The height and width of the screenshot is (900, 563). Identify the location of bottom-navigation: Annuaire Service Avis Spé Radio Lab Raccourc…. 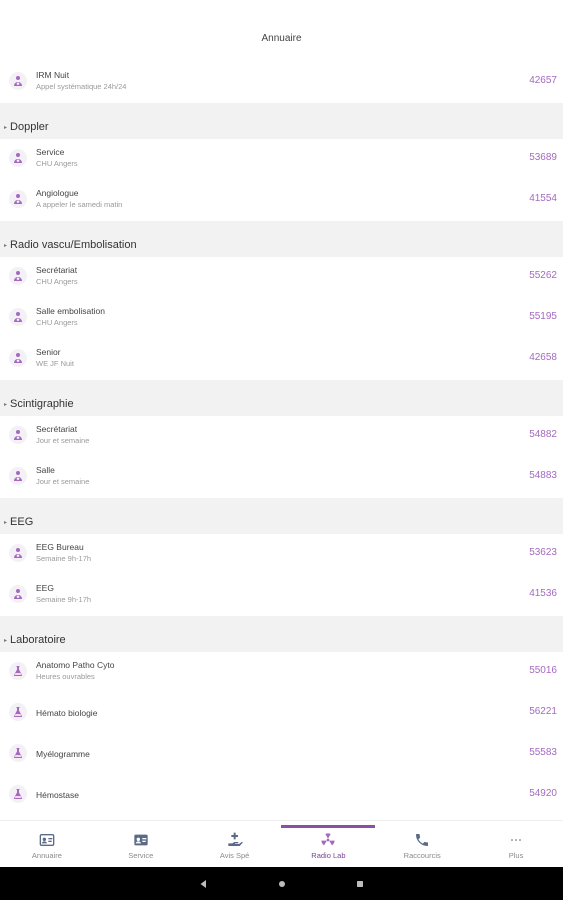
(281, 843).